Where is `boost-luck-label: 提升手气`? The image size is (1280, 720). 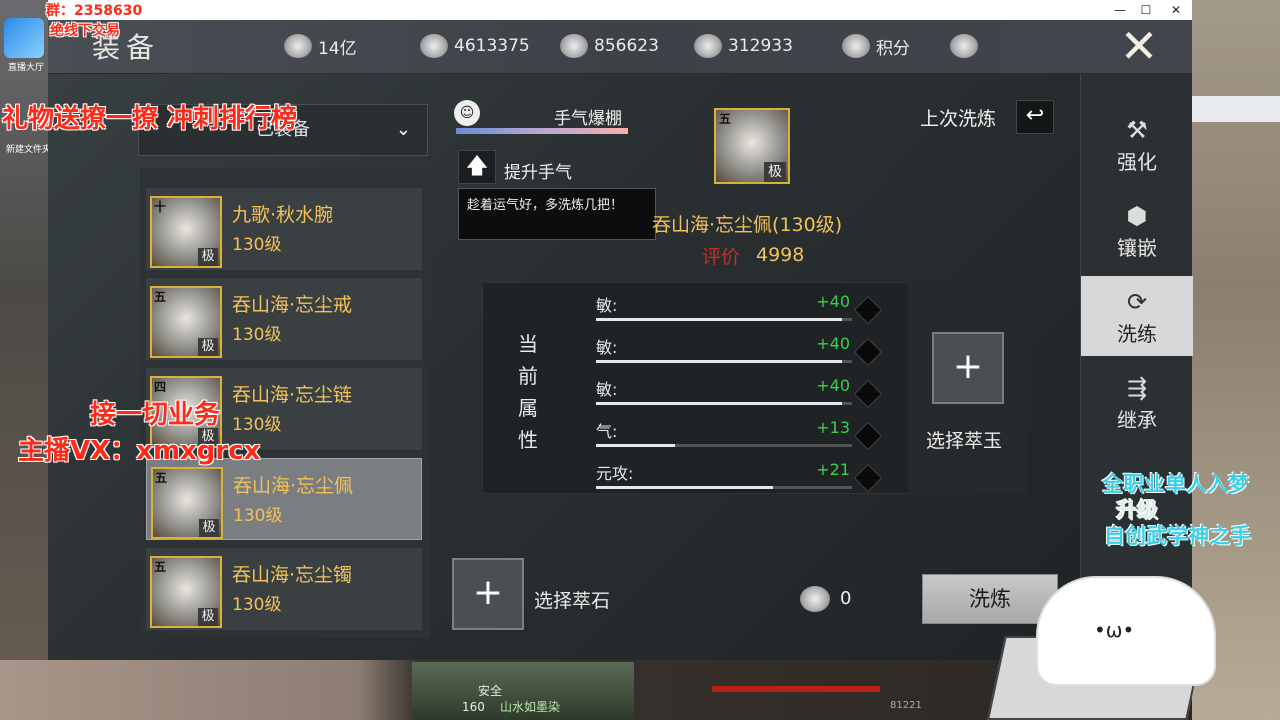
boost-luck-label: 提升手气 is located at coordinates (538, 173).